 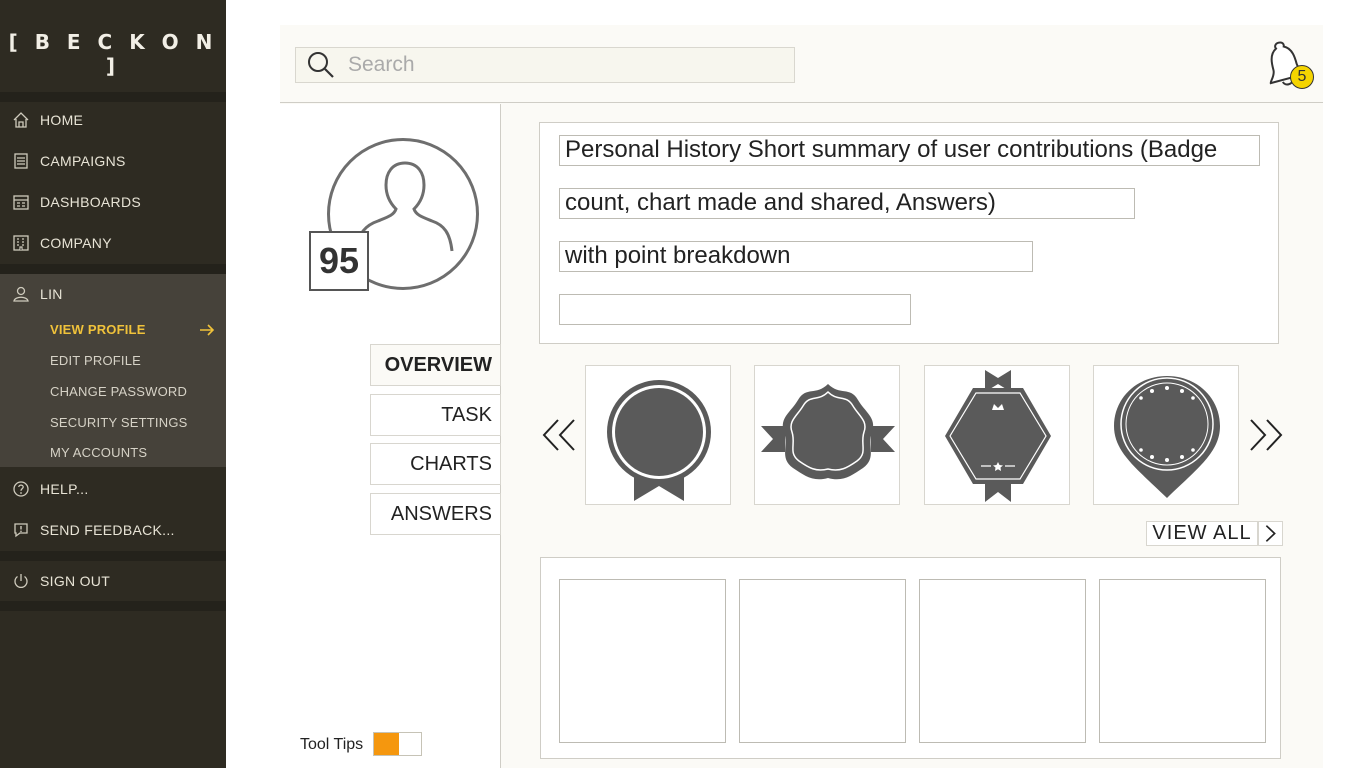 I want to click on notification-count-badge: 5, so click(x=1302, y=77).